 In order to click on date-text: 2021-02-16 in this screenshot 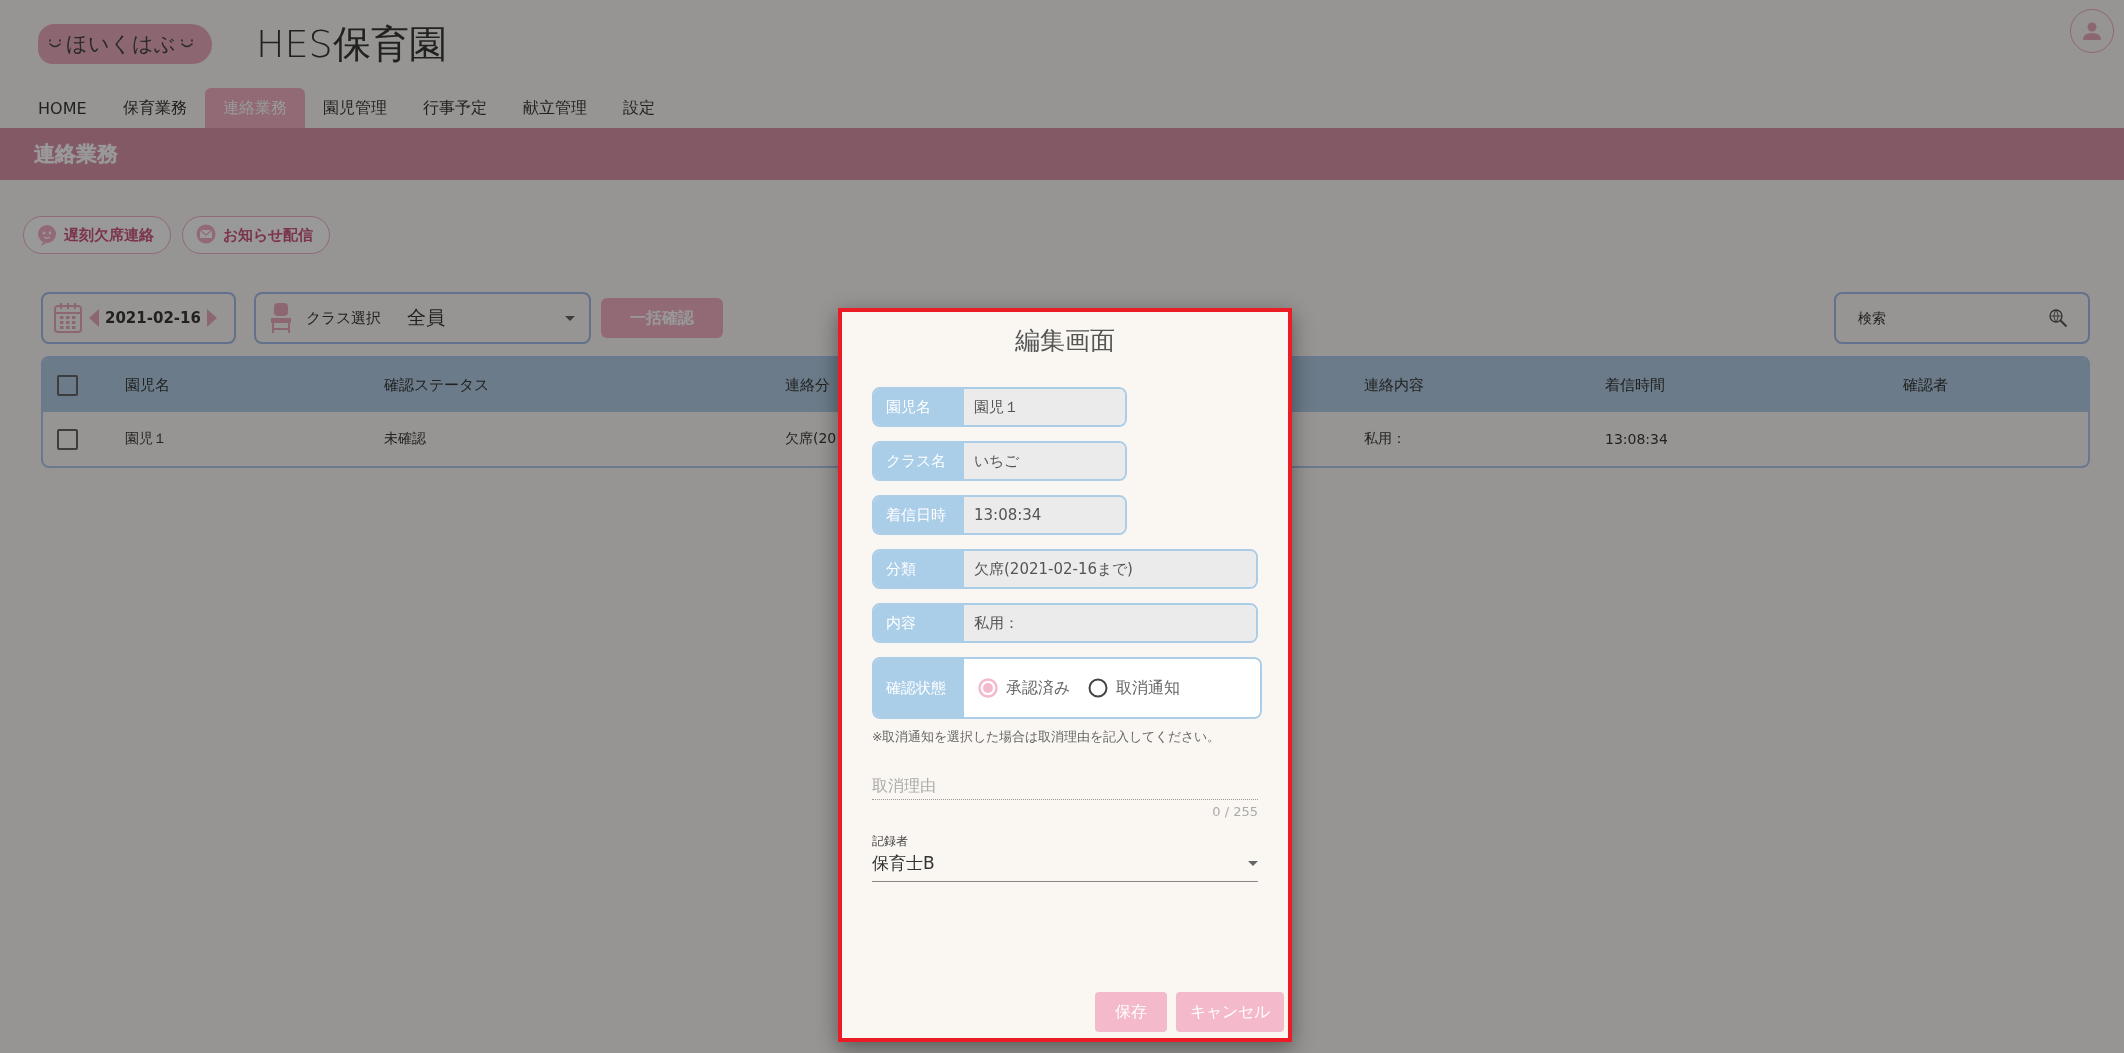, I will do `click(153, 318)`.